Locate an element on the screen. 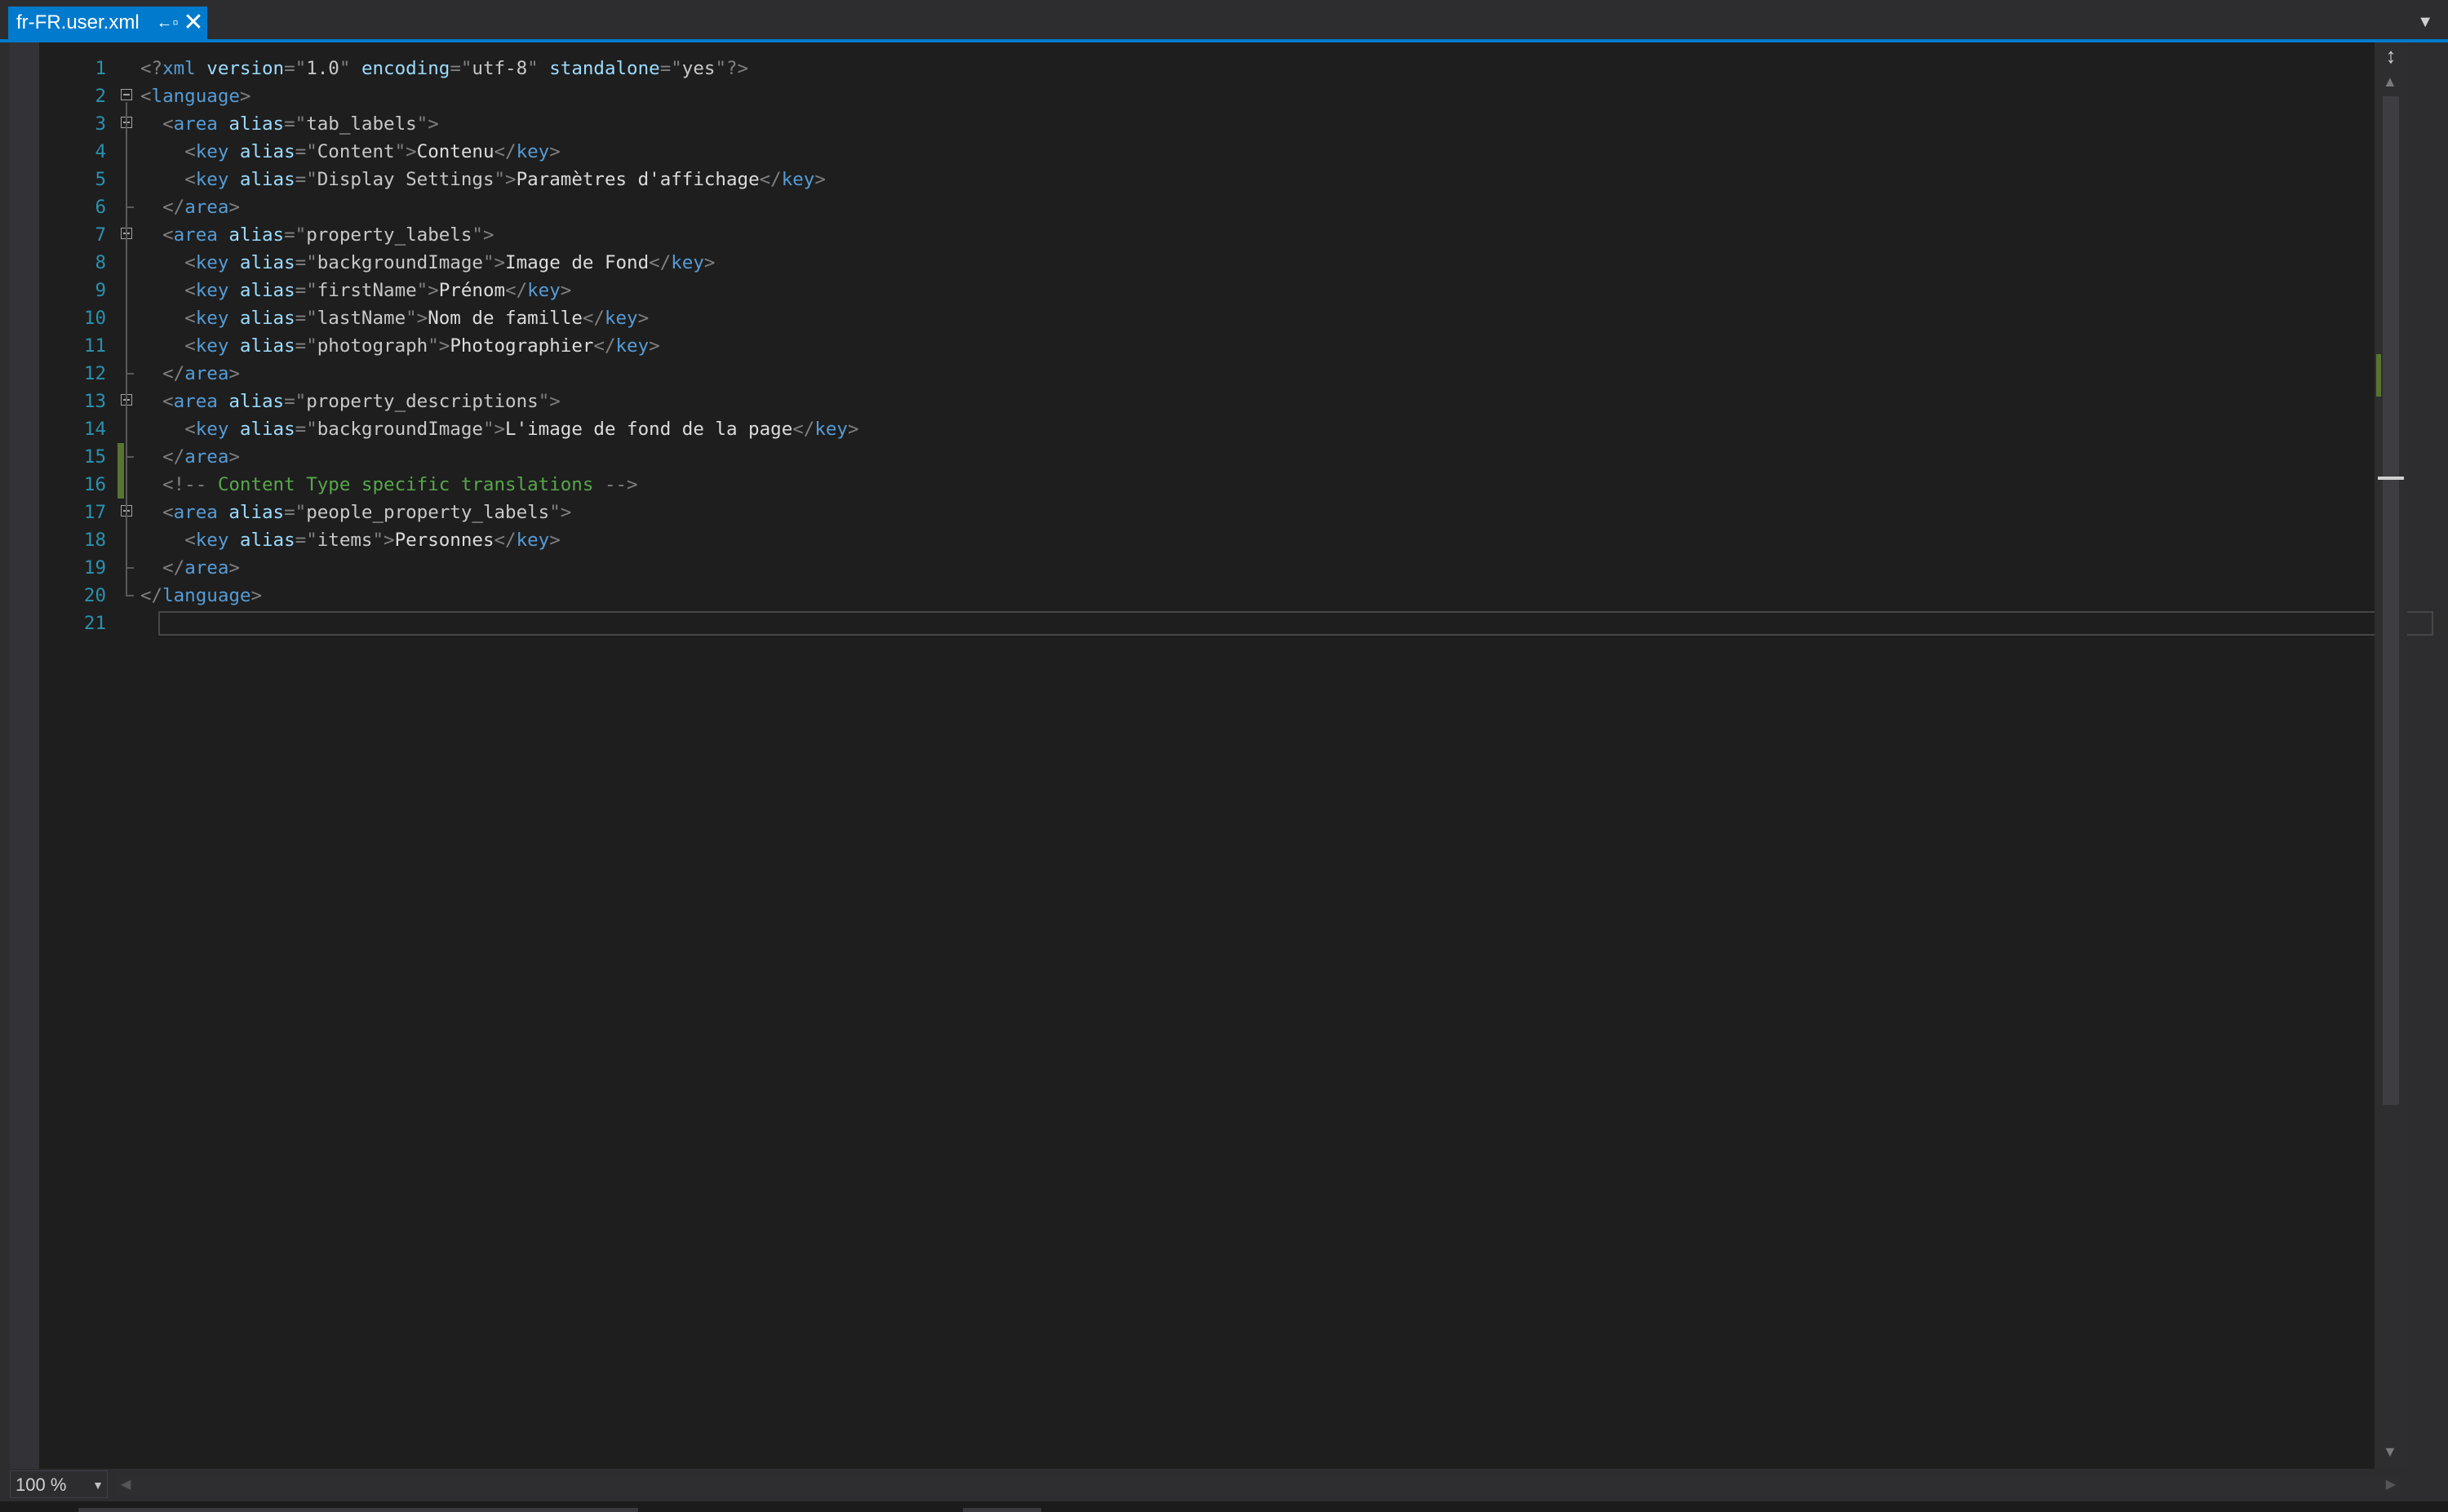  code-line: 9 <key alias="firstName">Prénom</key> is located at coordinates (1222, 290).